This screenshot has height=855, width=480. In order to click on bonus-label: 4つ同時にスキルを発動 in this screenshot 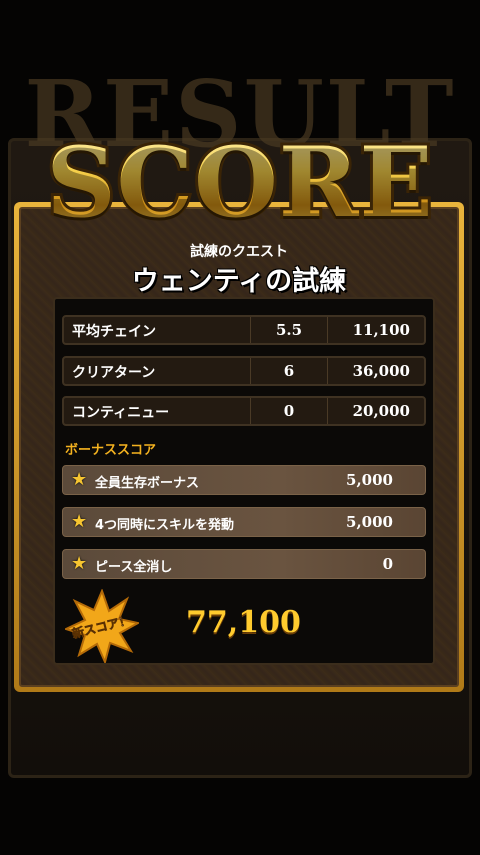, I will do `click(165, 525)`.